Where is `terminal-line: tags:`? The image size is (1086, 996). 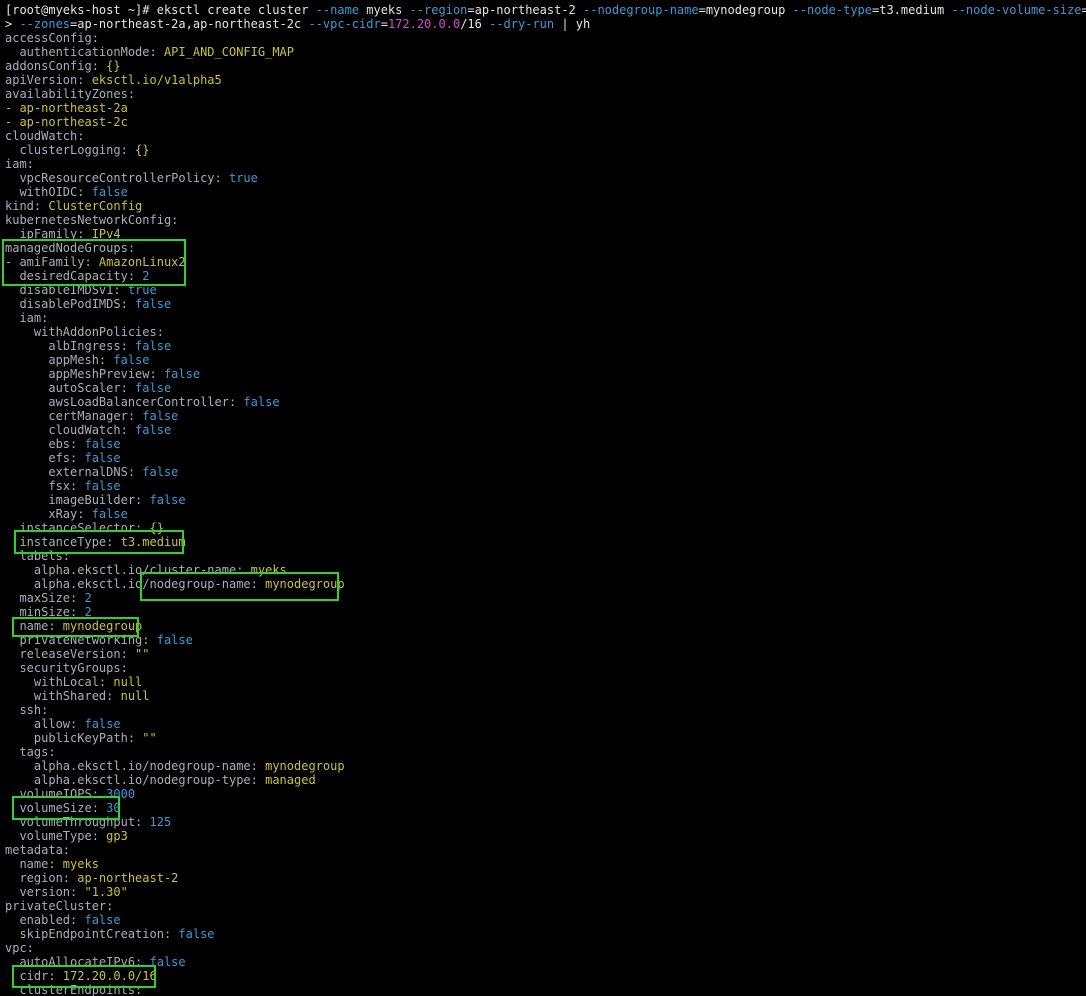
terminal-line: tags: is located at coordinates (30, 752).